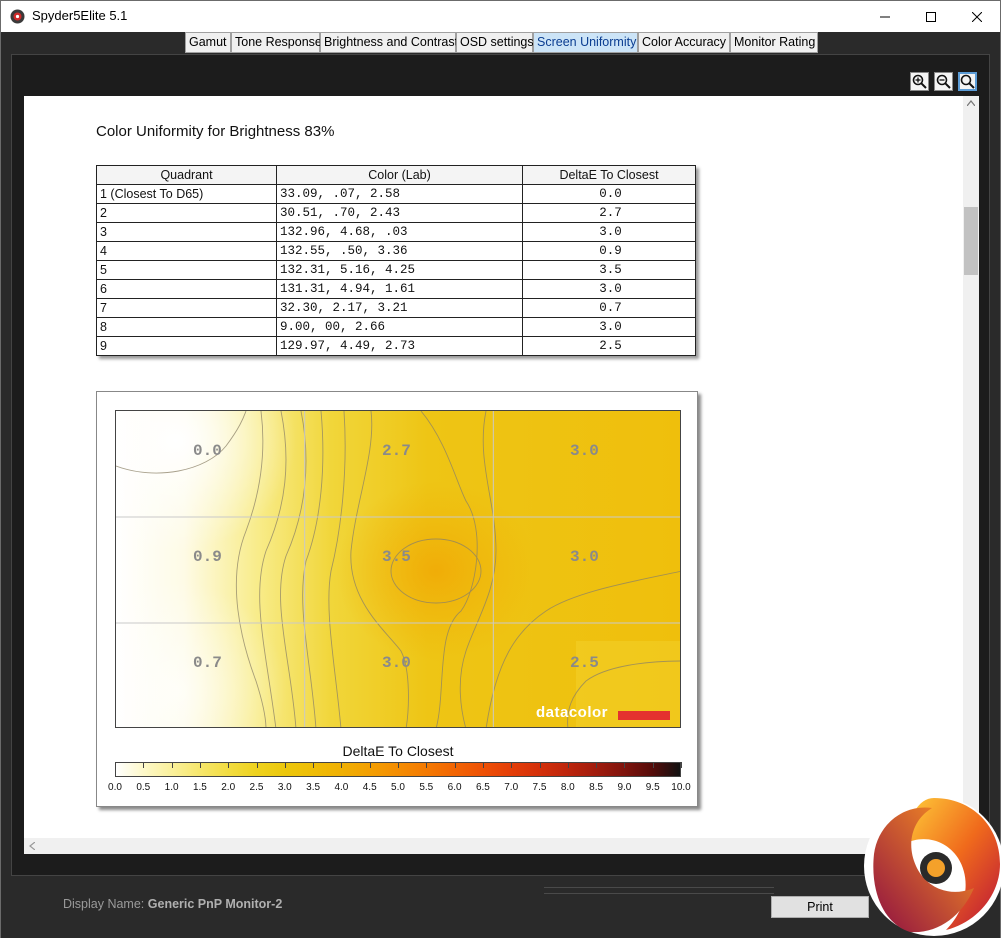 The width and height of the screenshot is (1001, 939). I want to click on scroll-left-icon, so click(32, 846).